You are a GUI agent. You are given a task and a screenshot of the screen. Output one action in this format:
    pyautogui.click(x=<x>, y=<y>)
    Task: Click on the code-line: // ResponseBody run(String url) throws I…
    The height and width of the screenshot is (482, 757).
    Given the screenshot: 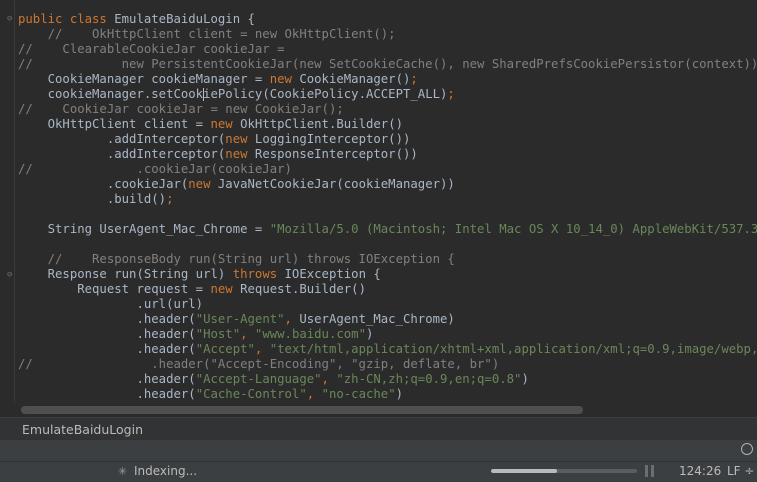 What is the action you would take?
    pyautogui.click(x=387, y=259)
    